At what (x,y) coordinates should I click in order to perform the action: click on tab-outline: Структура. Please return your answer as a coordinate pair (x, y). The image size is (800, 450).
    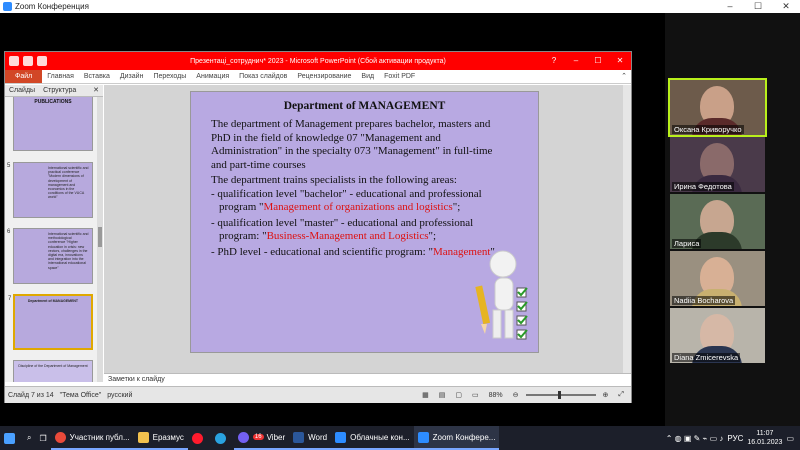
    Looking at the image, I should click on (59, 90).